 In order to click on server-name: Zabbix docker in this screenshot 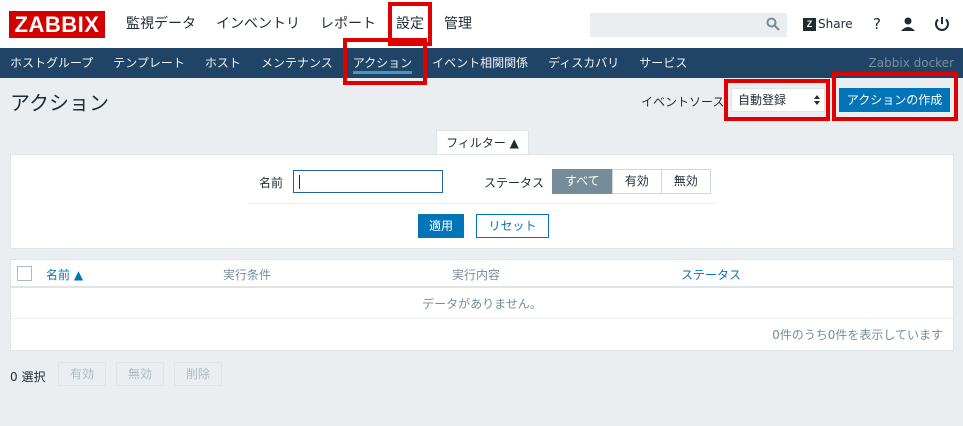, I will do `click(911, 63)`.